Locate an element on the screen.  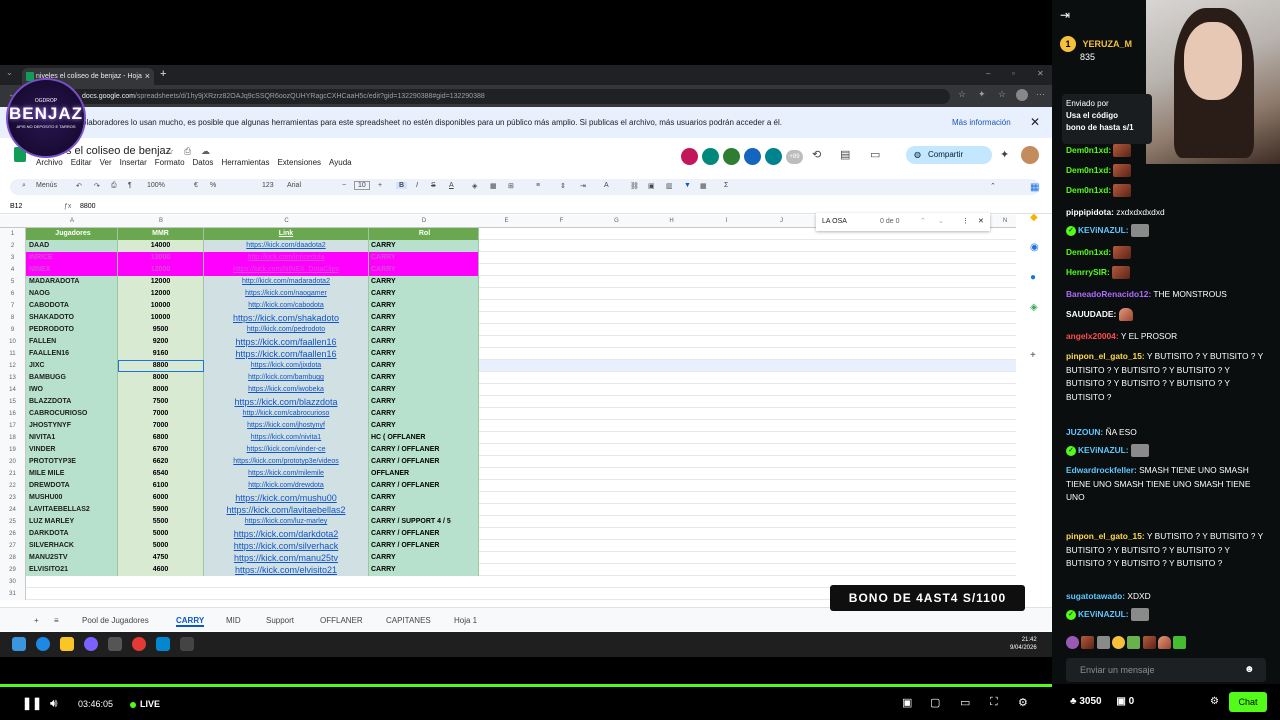
favorites-icon: ☆ is located at coordinates (1002, 94).